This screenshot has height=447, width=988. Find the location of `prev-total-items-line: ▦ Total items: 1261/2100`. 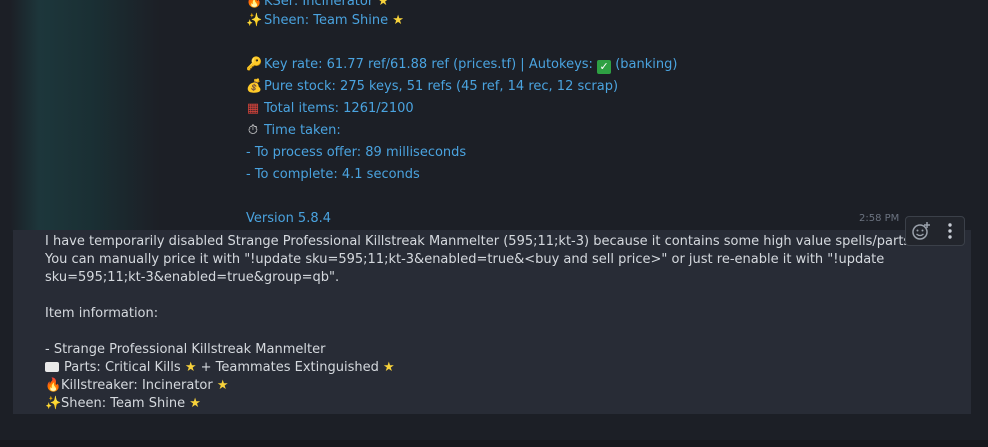

prev-total-items-line: ▦ Total items: 1261/2100 is located at coordinates (330, 108).